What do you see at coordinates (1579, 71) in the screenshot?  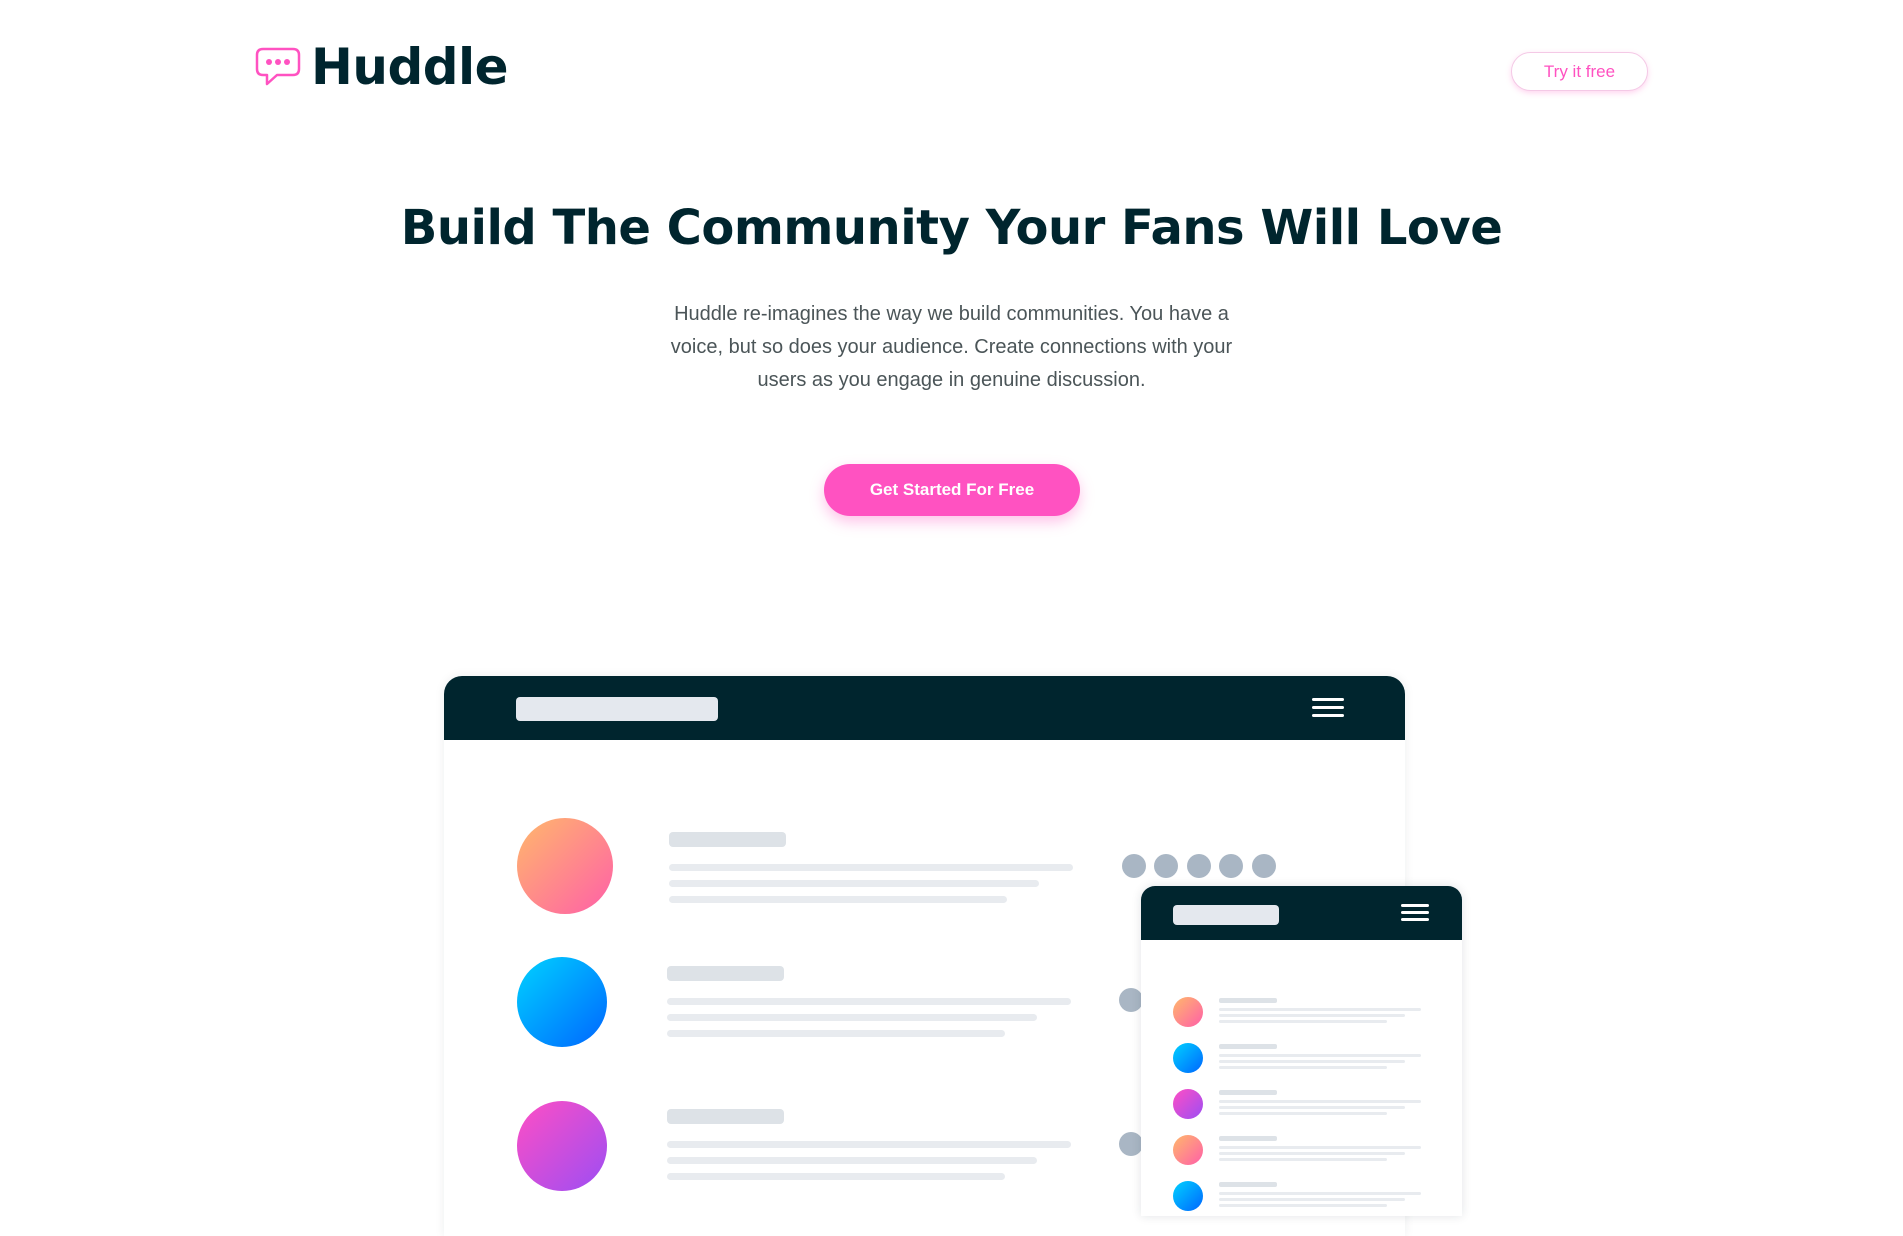 I see `try-it-free-button: Try it free` at bounding box center [1579, 71].